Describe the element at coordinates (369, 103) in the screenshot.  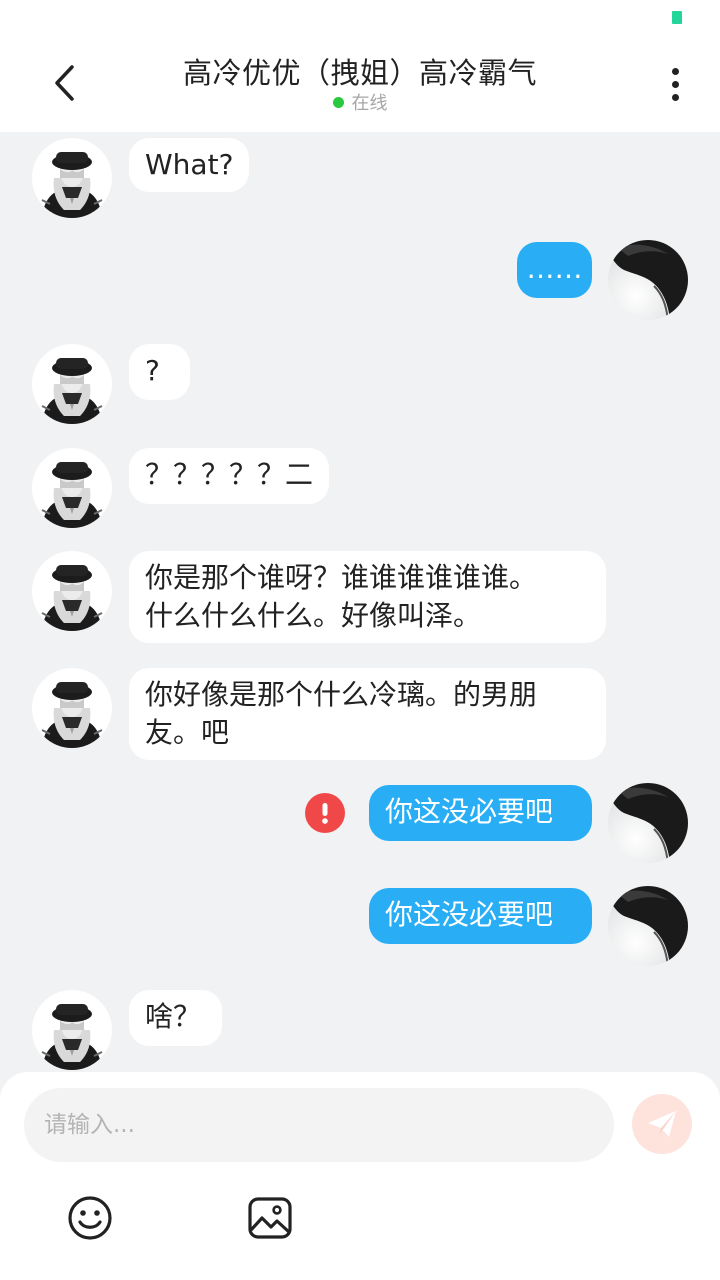
I see `online-status-text: 在线` at that location.